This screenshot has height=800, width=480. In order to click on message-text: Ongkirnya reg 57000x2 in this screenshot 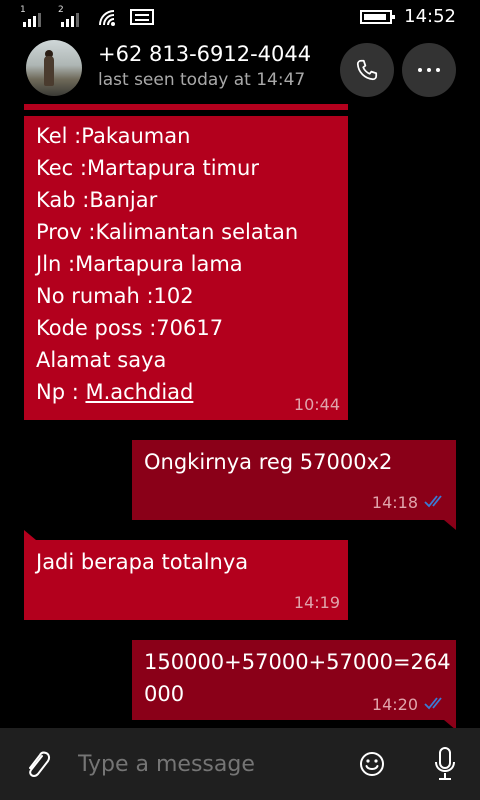, I will do `click(268, 462)`.